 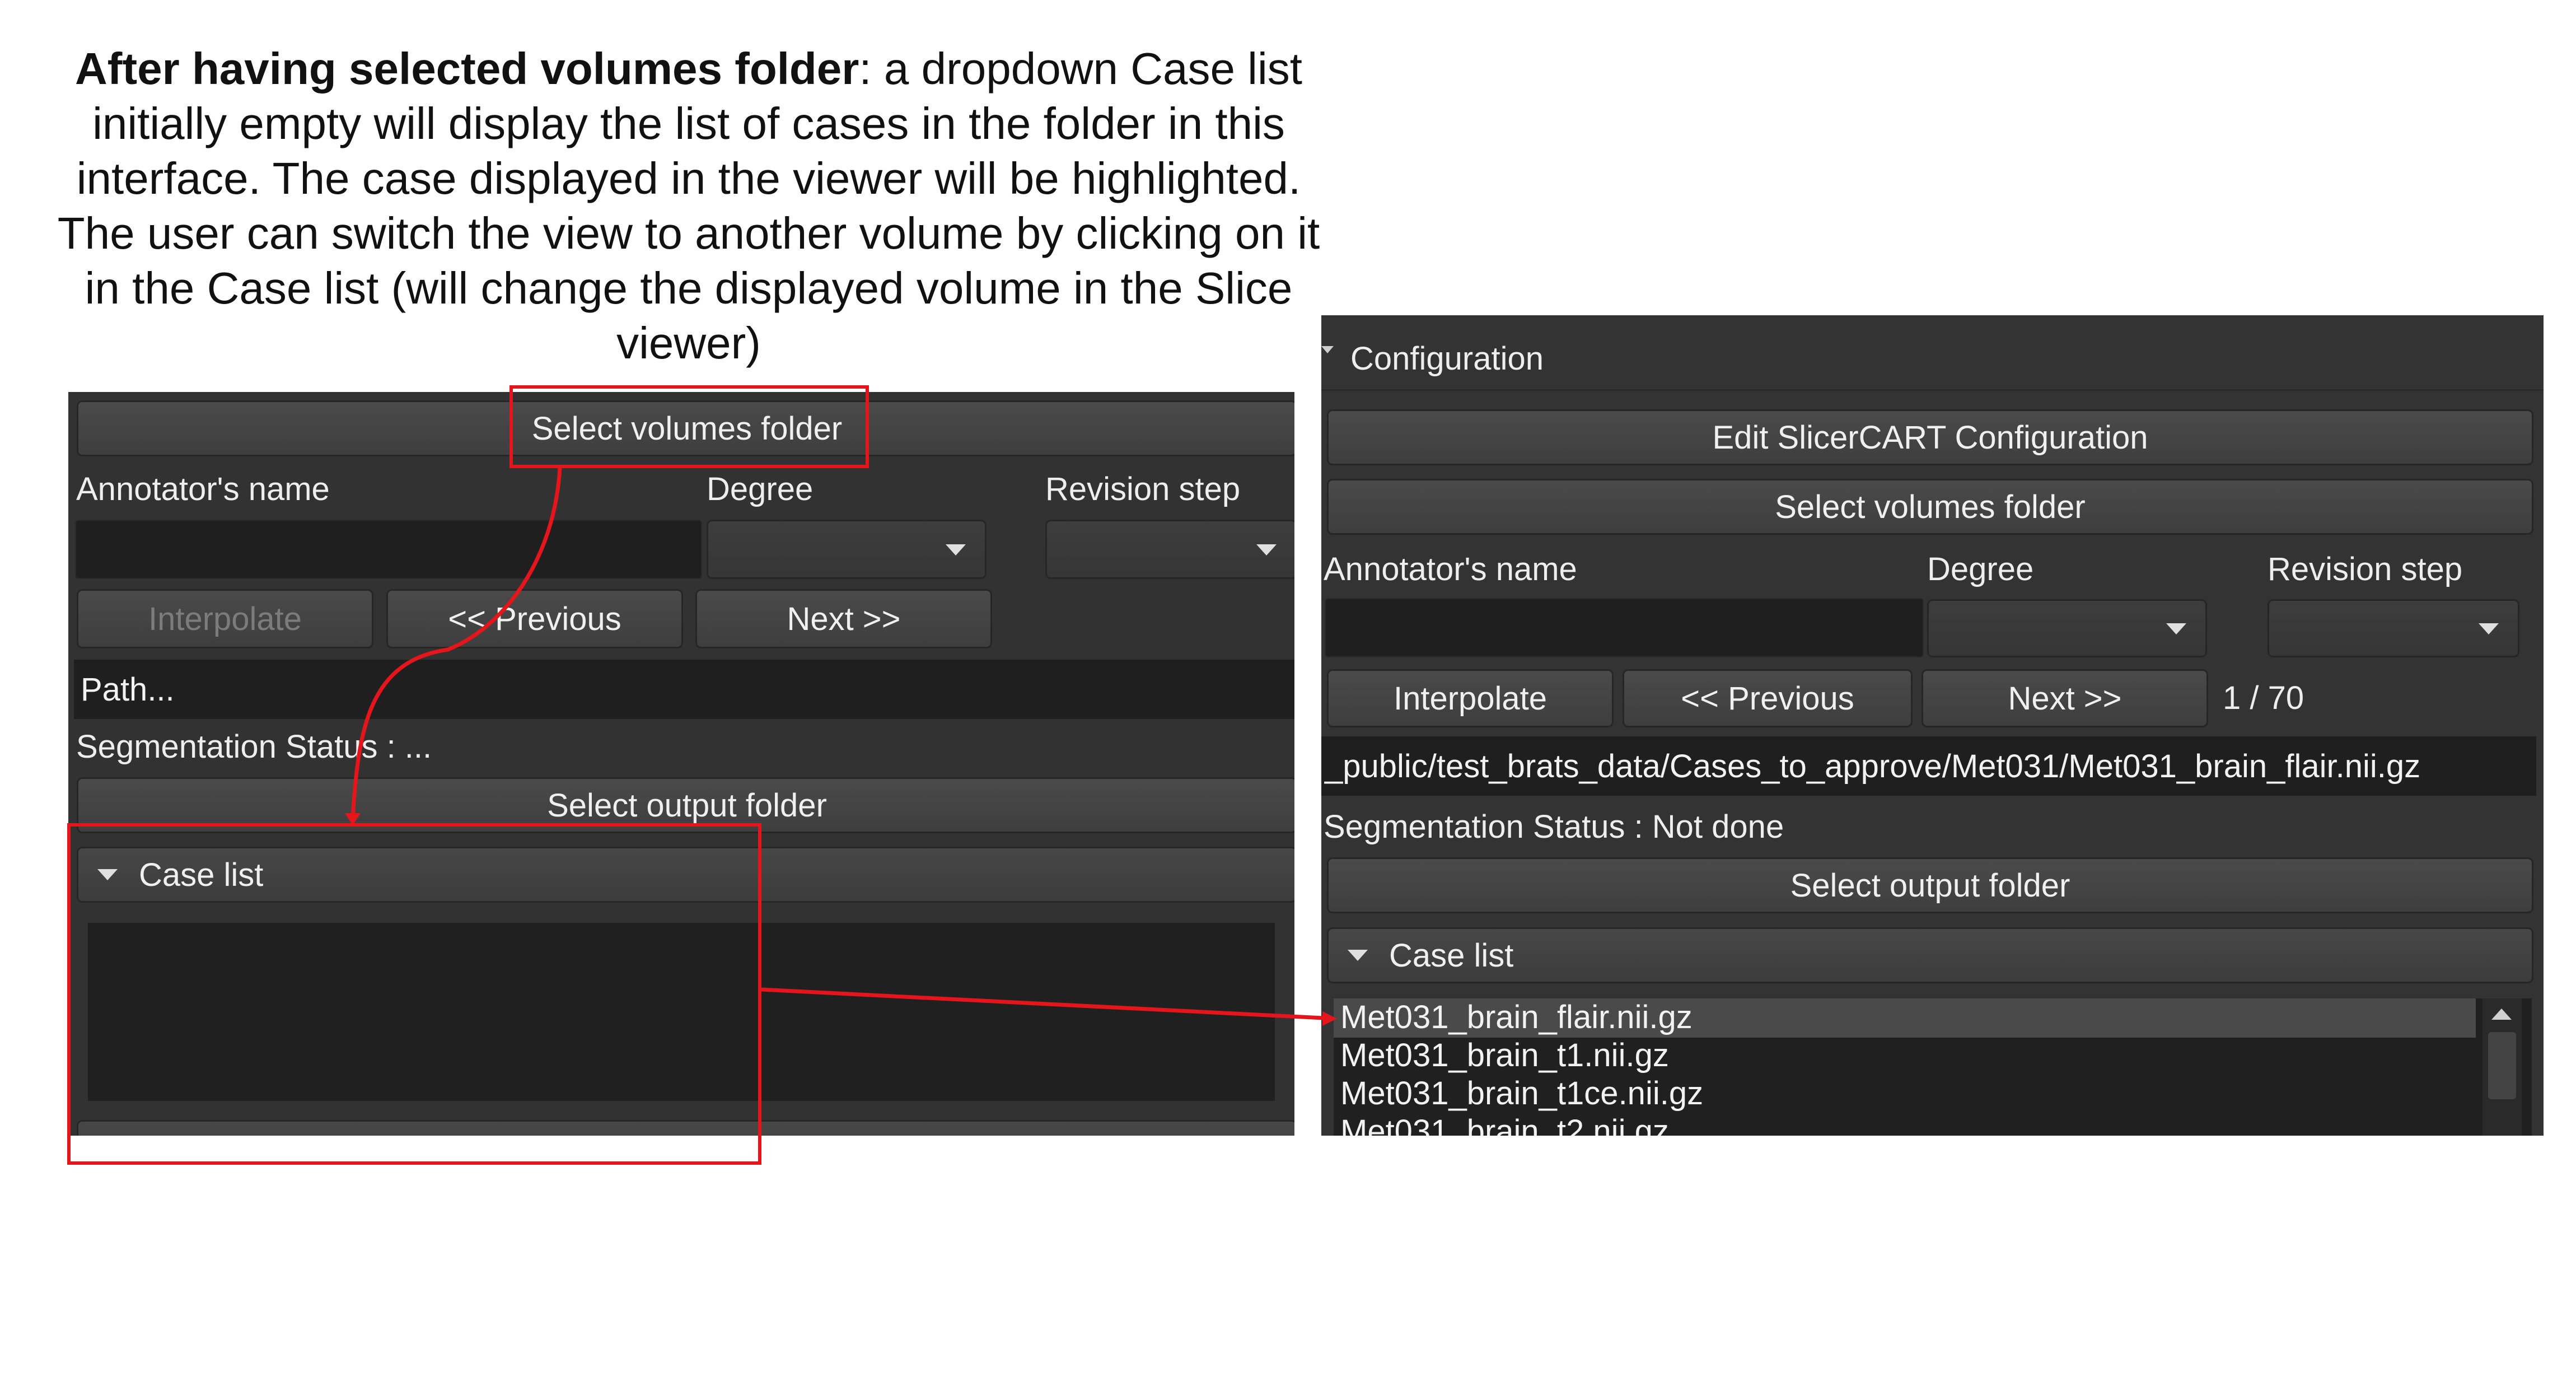 What do you see at coordinates (456, 643) in the screenshot?
I see `arrow-volumes-to-caselist` at bounding box center [456, 643].